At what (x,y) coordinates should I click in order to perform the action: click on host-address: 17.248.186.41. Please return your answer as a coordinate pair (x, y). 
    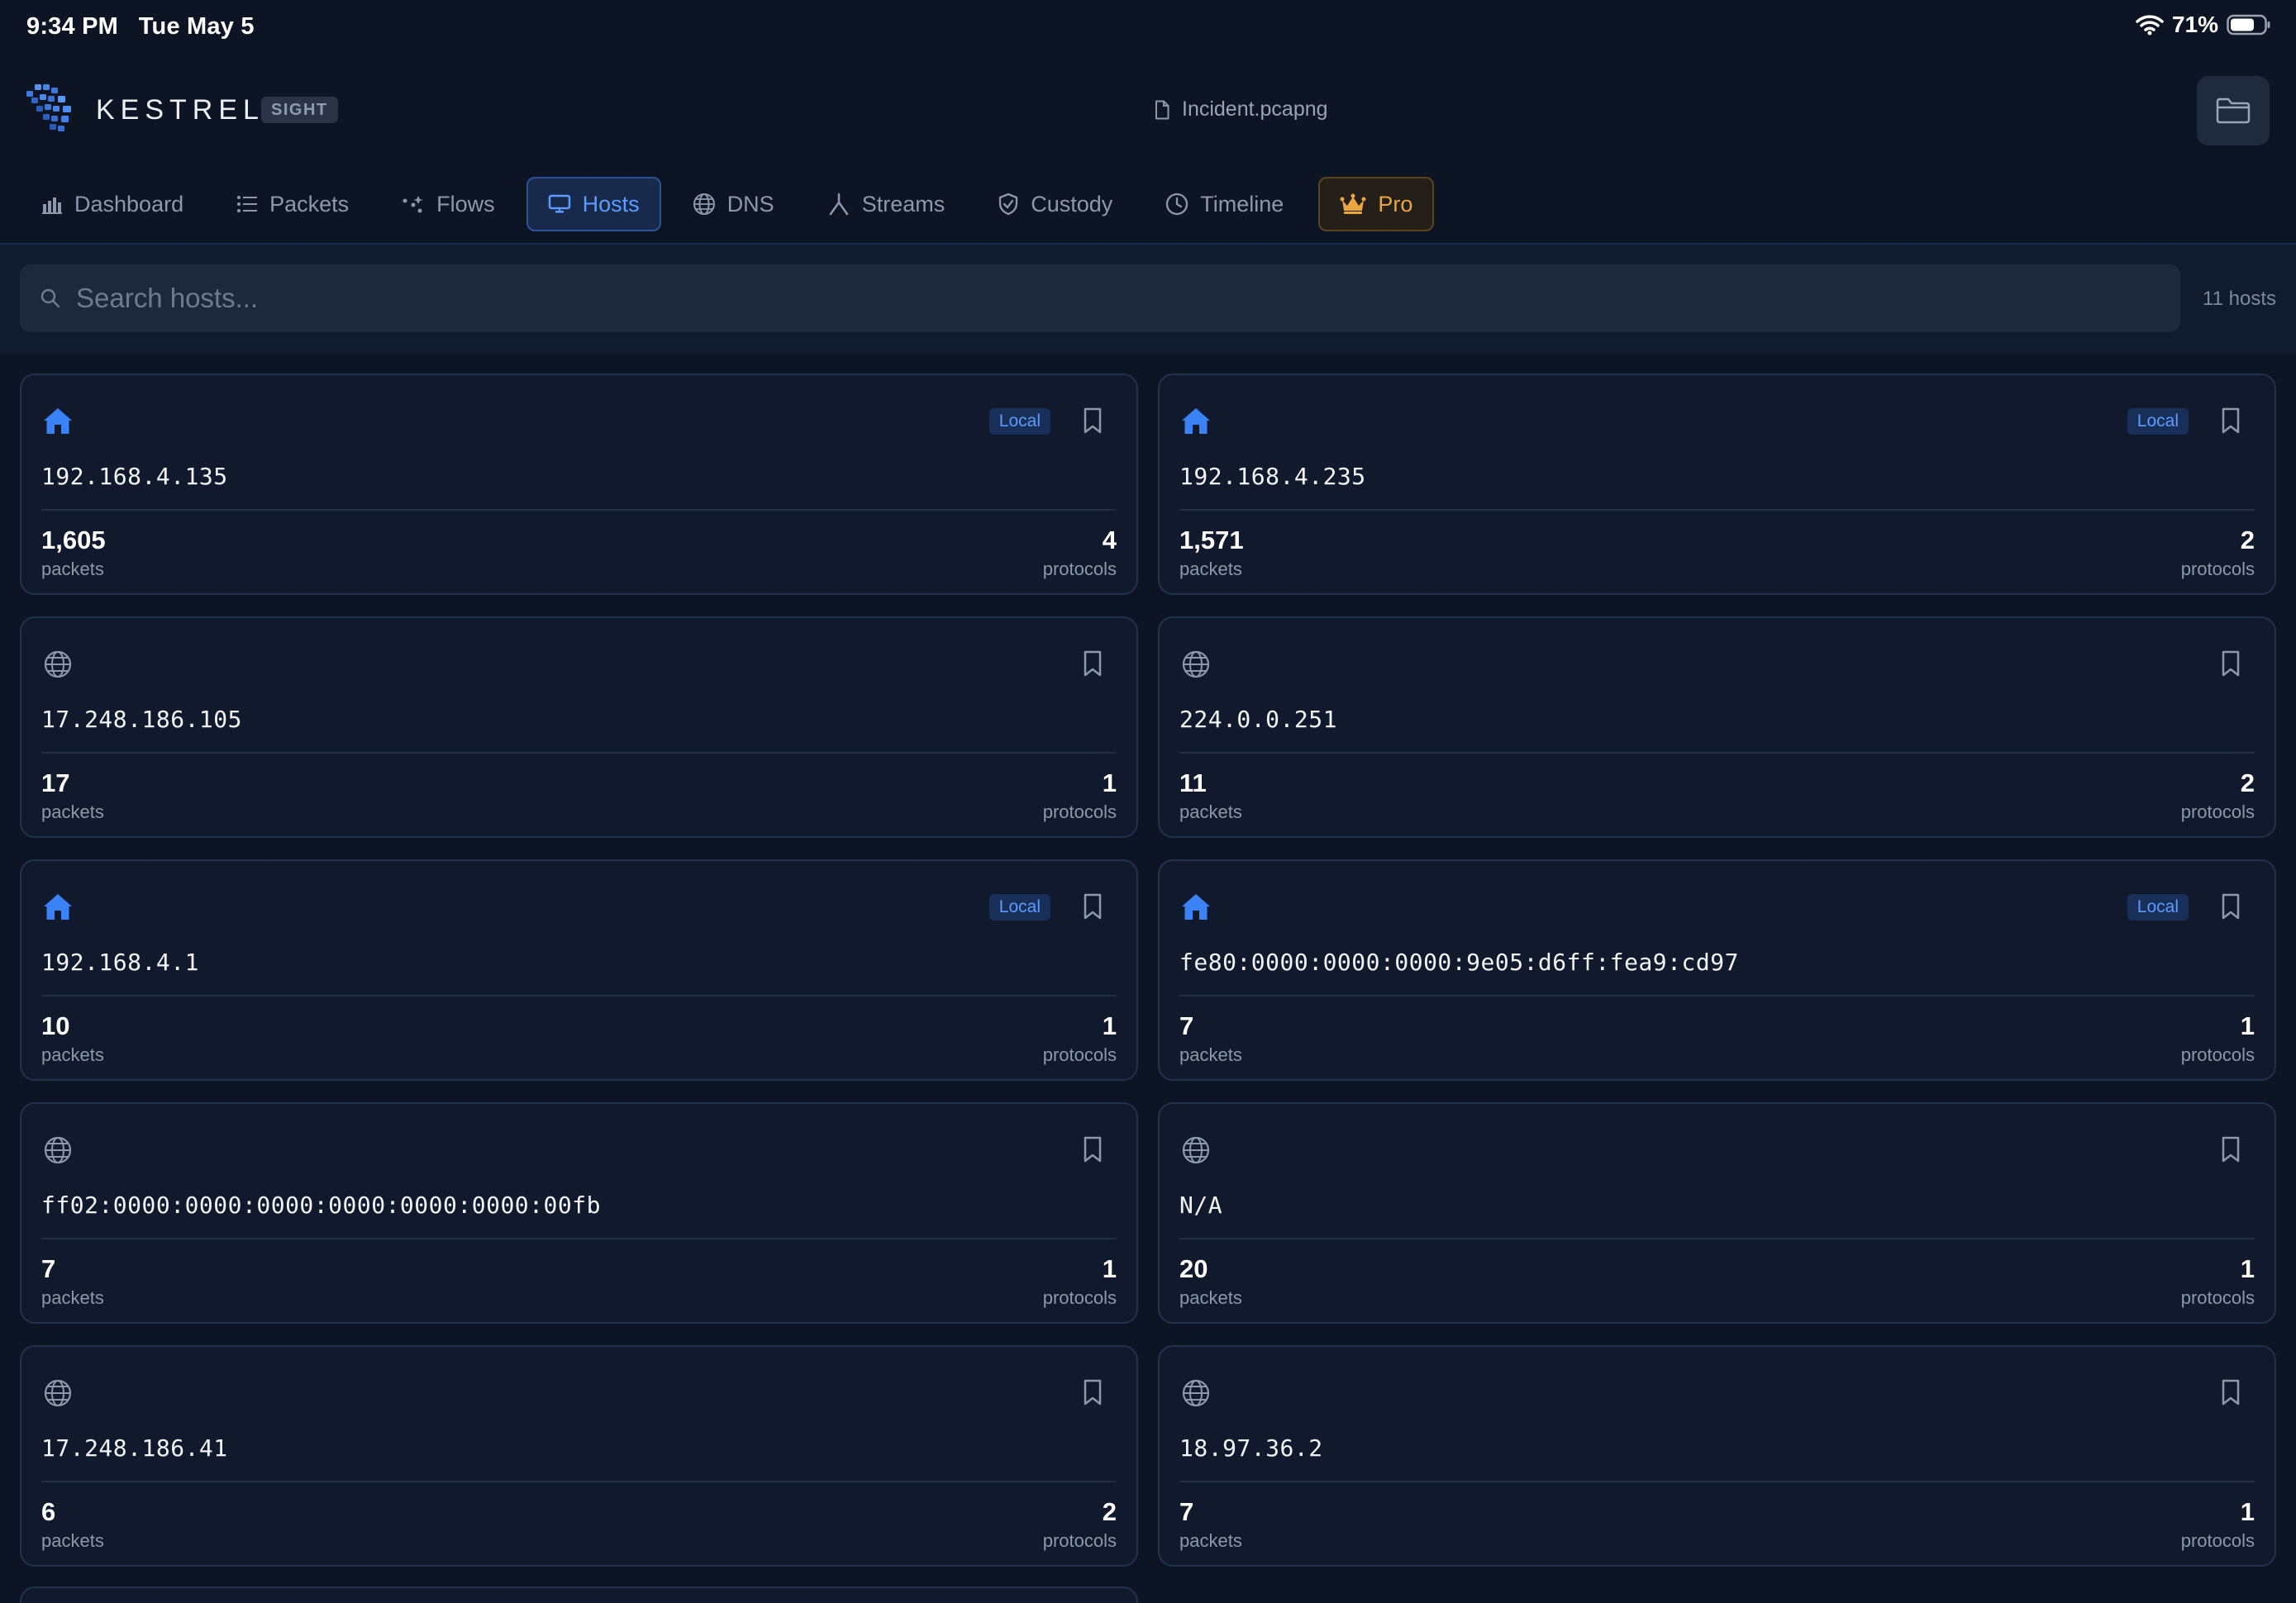
    Looking at the image, I should click on (134, 1448).